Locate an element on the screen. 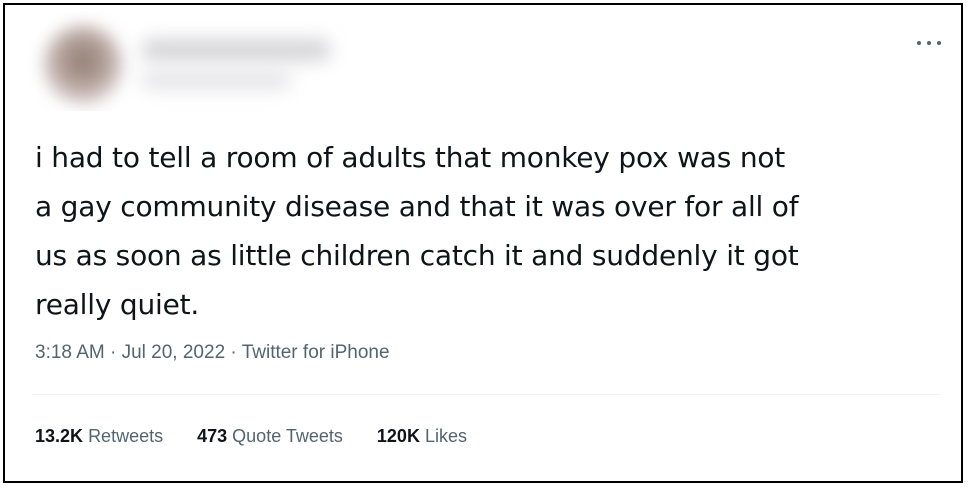  author-handle-blurred is located at coordinates (216, 80).